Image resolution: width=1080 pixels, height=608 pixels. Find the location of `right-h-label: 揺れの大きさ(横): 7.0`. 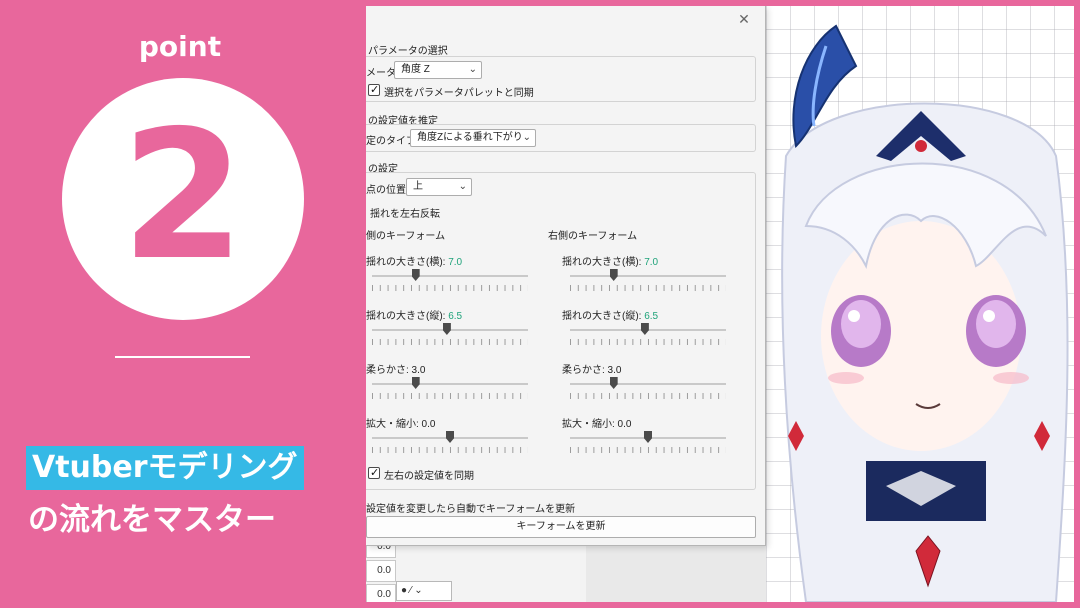

right-h-label: 揺れの大きさ(横): 7.0 is located at coordinates (610, 262).